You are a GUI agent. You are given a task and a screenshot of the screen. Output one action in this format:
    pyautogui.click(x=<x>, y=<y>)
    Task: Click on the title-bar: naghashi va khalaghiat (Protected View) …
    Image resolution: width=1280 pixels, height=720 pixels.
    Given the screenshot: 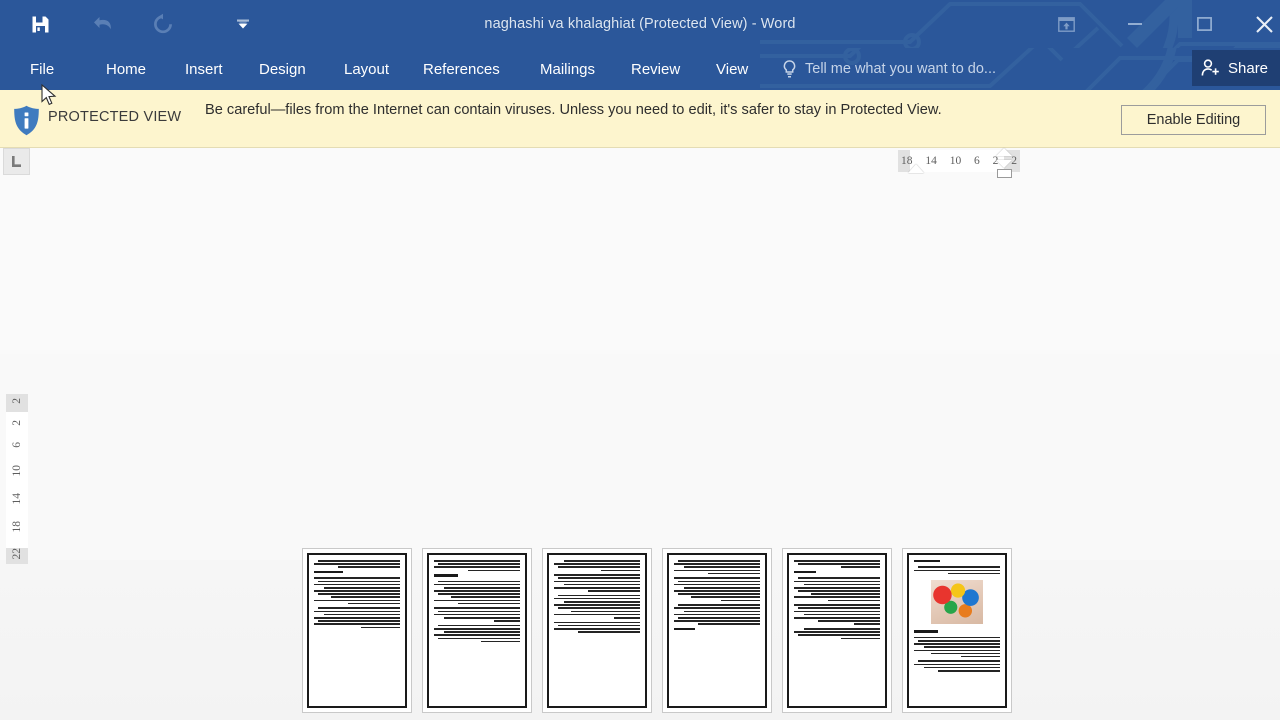 What is the action you would take?
    pyautogui.click(x=640, y=24)
    